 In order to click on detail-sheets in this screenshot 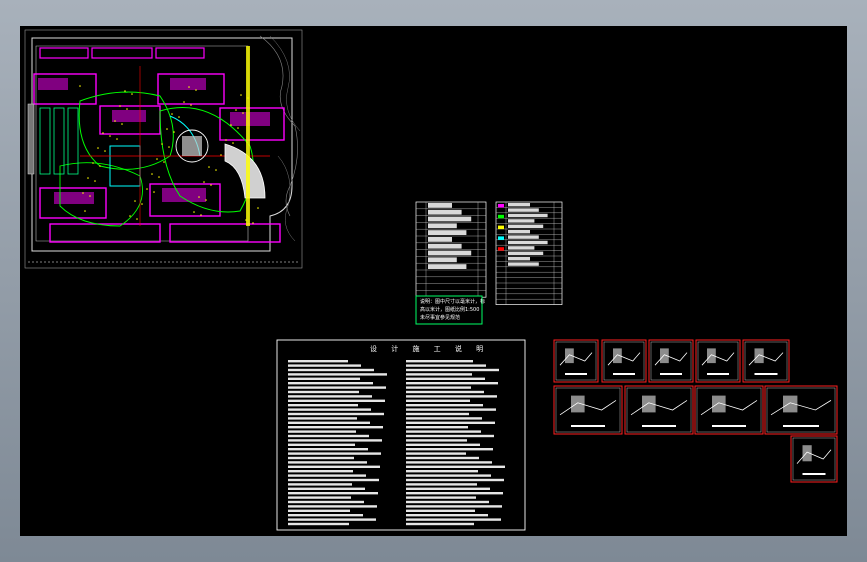, I will do `click(695, 411)`.